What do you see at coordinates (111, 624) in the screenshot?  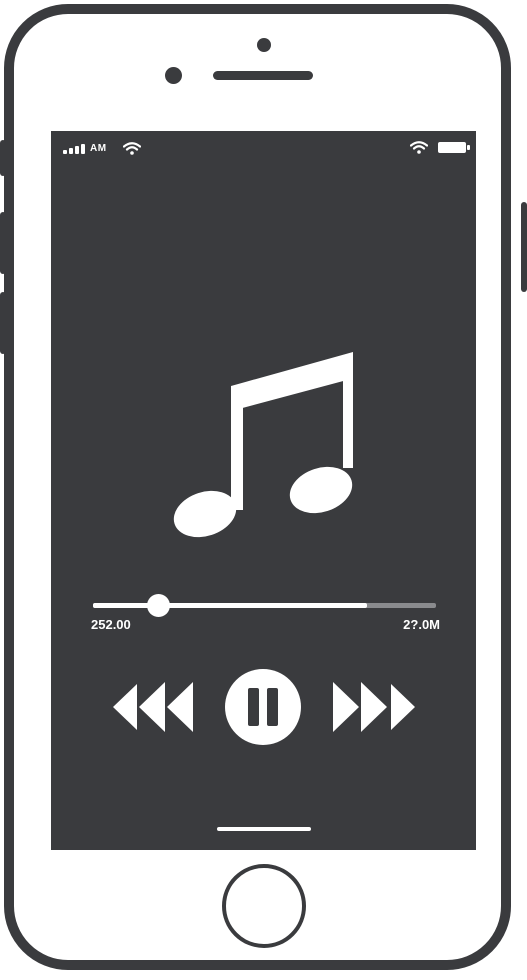 I see `elapsed-time: 252.00` at bounding box center [111, 624].